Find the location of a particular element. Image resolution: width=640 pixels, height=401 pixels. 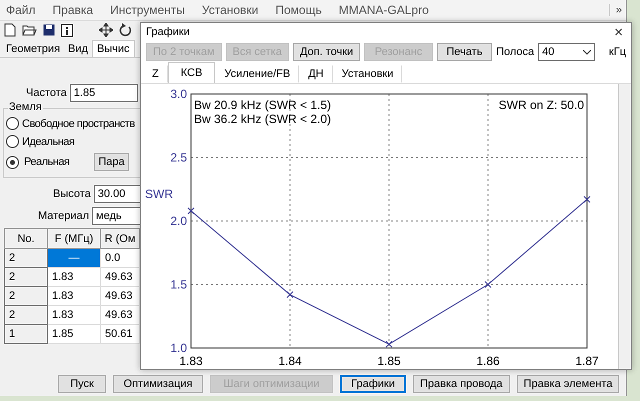

chart-annotation: SWR on Z: 50.0 is located at coordinates (541, 105).